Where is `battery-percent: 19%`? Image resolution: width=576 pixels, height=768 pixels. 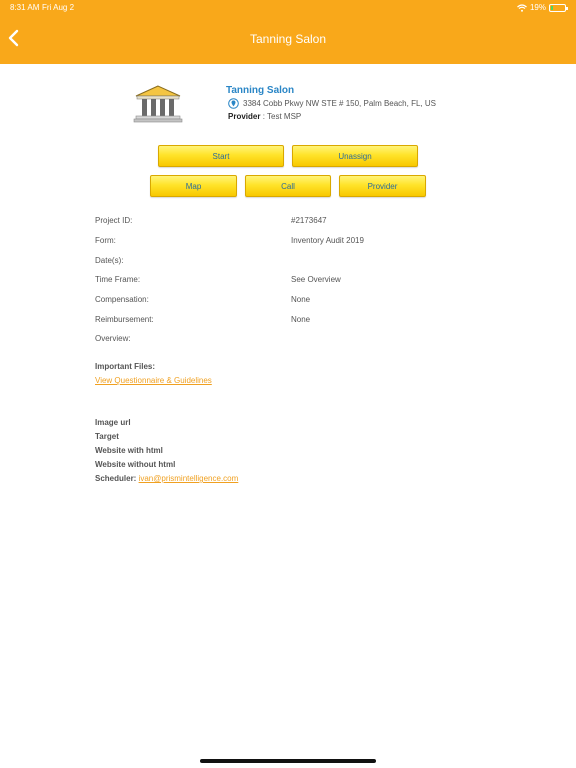
battery-percent: 19% is located at coordinates (537, 7).